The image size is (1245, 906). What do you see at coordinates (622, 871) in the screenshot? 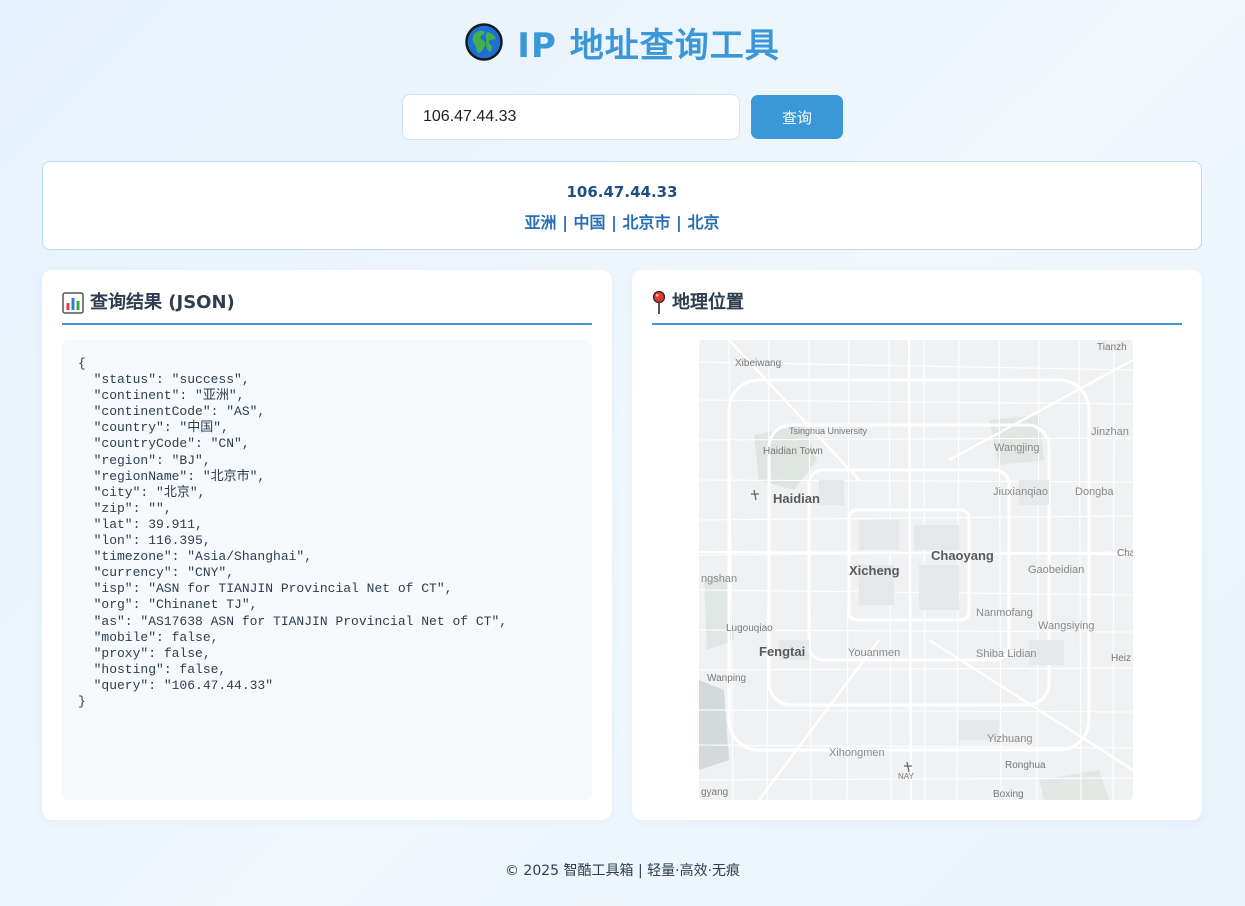
I see `footer: © 2025 智酷工具箱 | 轻量·高效·无痕` at bounding box center [622, 871].